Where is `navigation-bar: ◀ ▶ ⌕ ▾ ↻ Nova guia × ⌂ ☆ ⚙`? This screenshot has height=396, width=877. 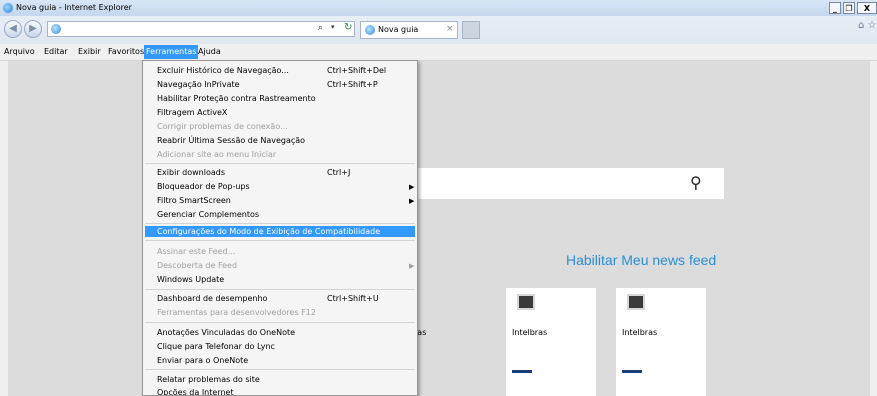 navigation-bar: ◀ ▶ ⌕ ▾ ↻ Nova guia × ⌂ ☆ ⚙ is located at coordinates (438, 30).